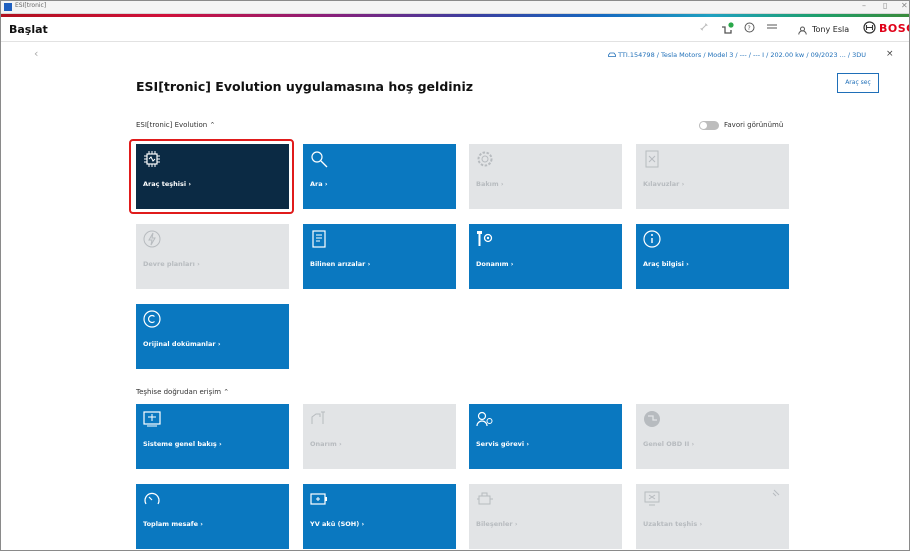  Describe the element at coordinates (858, 83) in the screenshot. I see `select-vehicle-button: Araç seç` at that location.